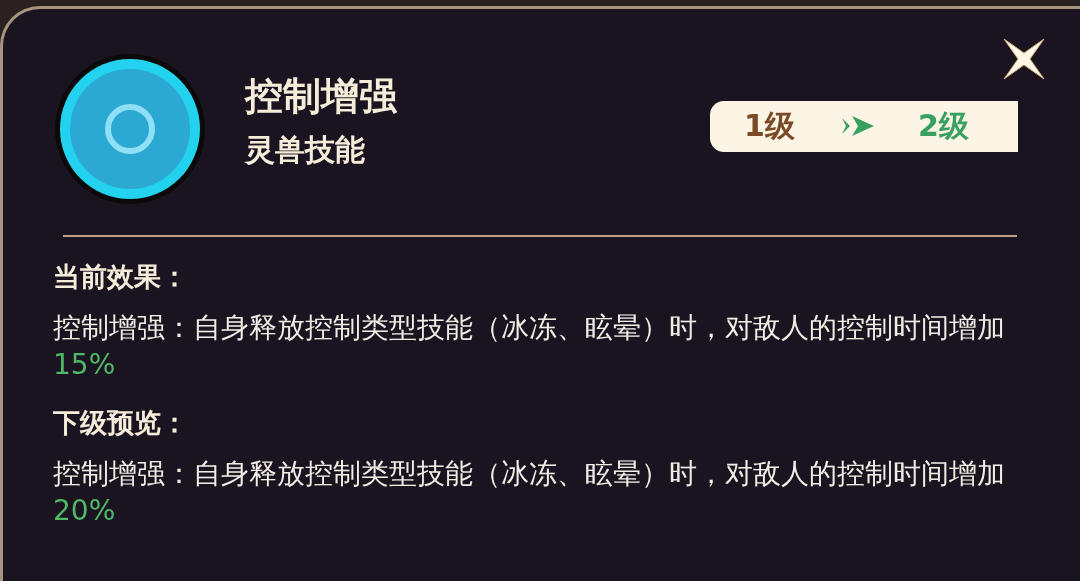  Describe the element at coordinates (858, 126) in the screenshot. I see `double-arrow-icon` at that location.